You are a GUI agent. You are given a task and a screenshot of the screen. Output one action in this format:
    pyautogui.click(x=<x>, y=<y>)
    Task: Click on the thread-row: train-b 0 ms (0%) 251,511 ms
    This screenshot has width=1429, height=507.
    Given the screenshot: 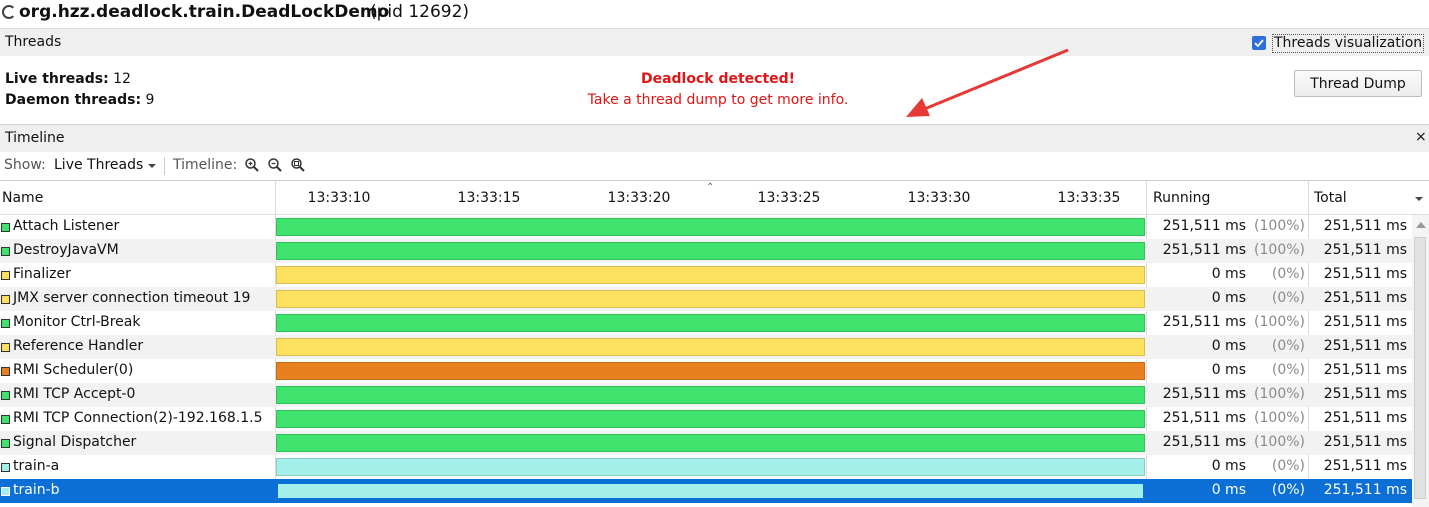 What is the action you would take?
    pyautogui.click(x=706, y=491)
    